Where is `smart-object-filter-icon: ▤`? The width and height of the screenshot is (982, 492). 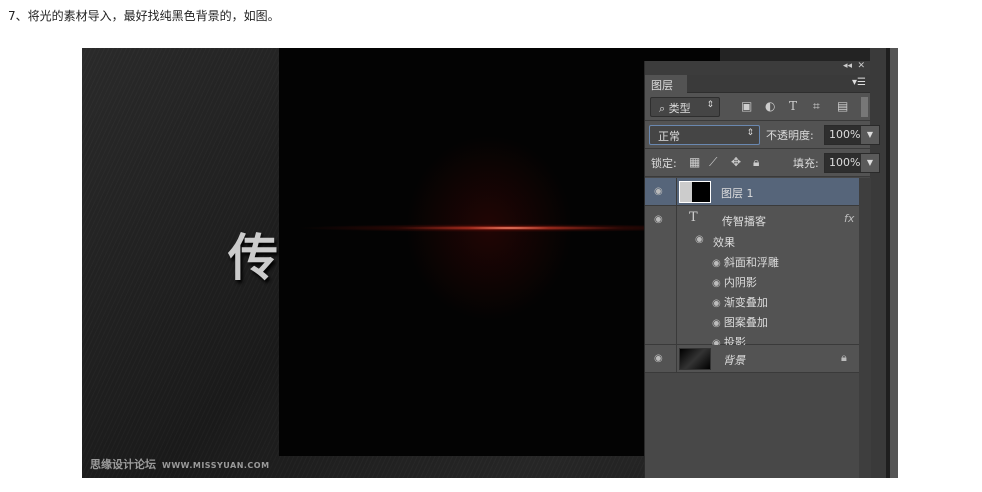
smart-object-filter-icon: ▤ is located at coordinates (842, 106).